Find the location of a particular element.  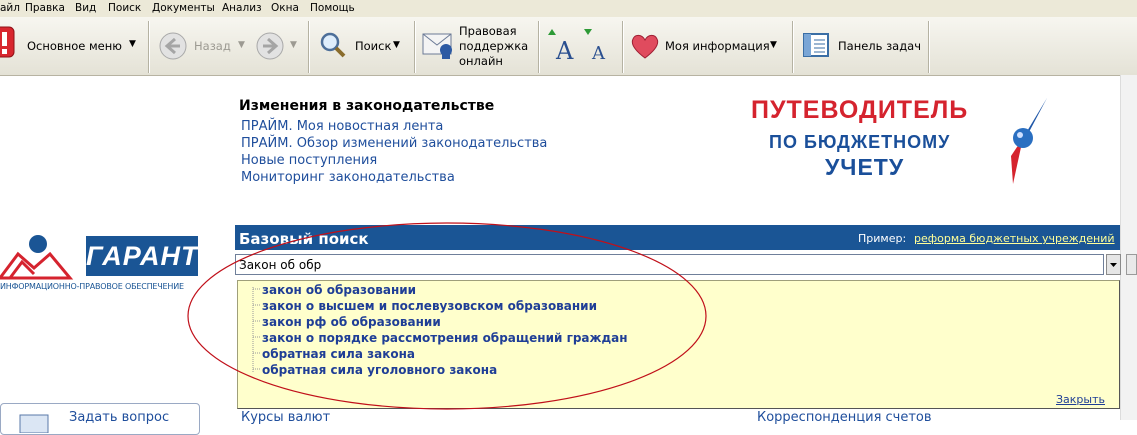

ask-question-label: Задать вопрос is located at coordinates (119, 417).